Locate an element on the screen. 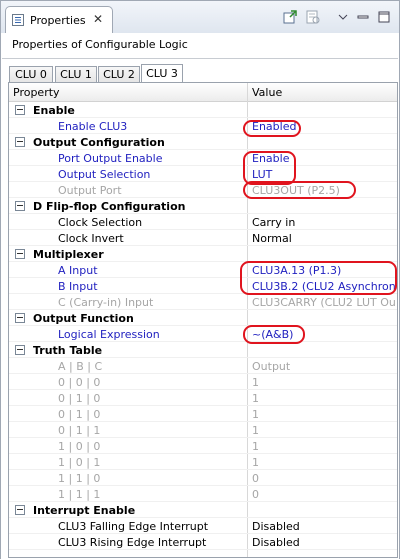 The width and height of the screenshot is (402, 559). property-value: Output is located at coordinates (271, 366).